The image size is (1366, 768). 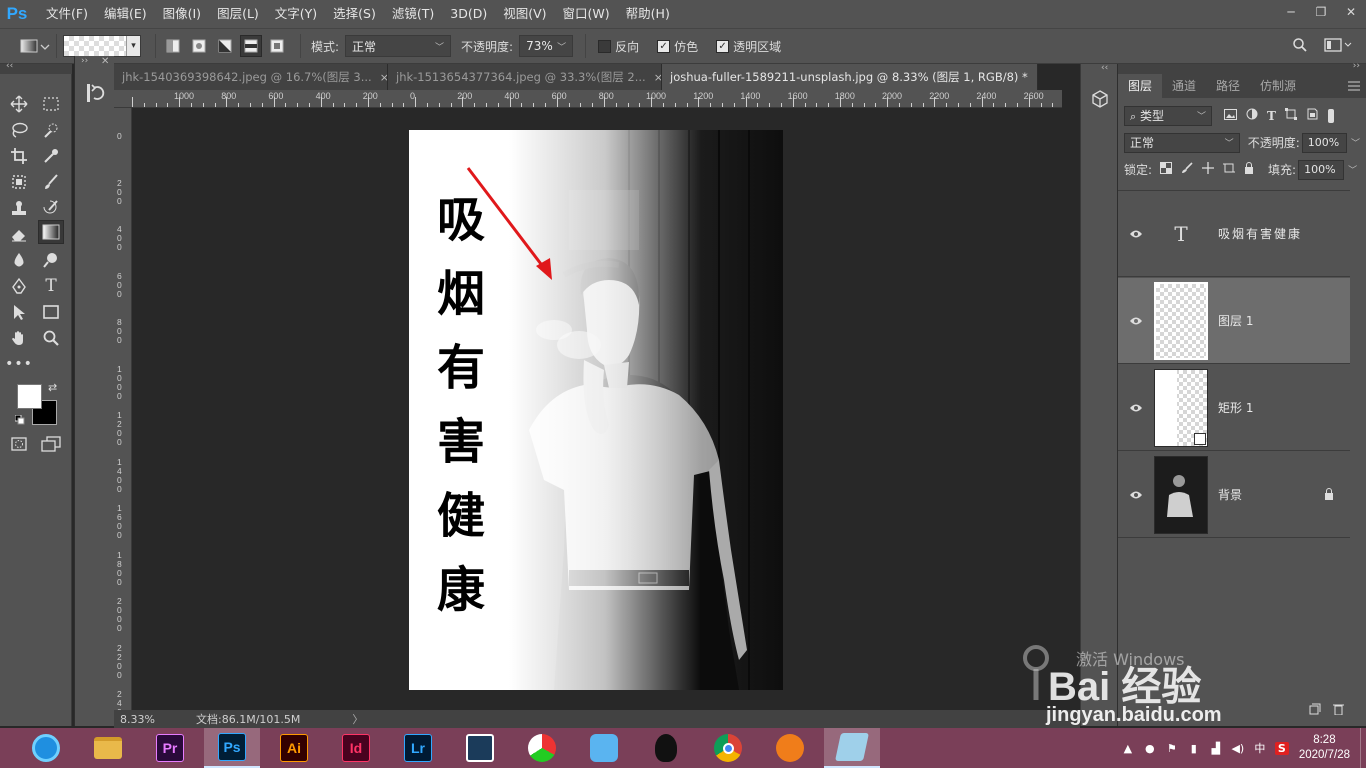 What do you see at coordinates (51, 260) in the screenshot?
I see `dodge-tool-icon` at bounding box center [51, 260].